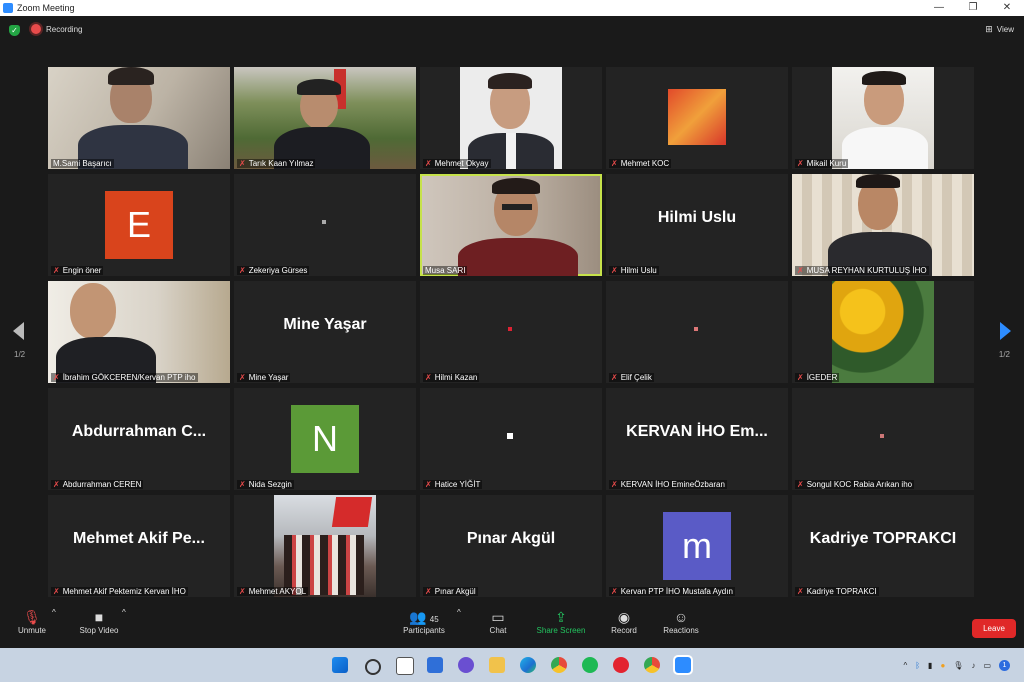 This screenshot has width=1024, height=682. I want to click on battery-icon: ▭, so click(987, 665).